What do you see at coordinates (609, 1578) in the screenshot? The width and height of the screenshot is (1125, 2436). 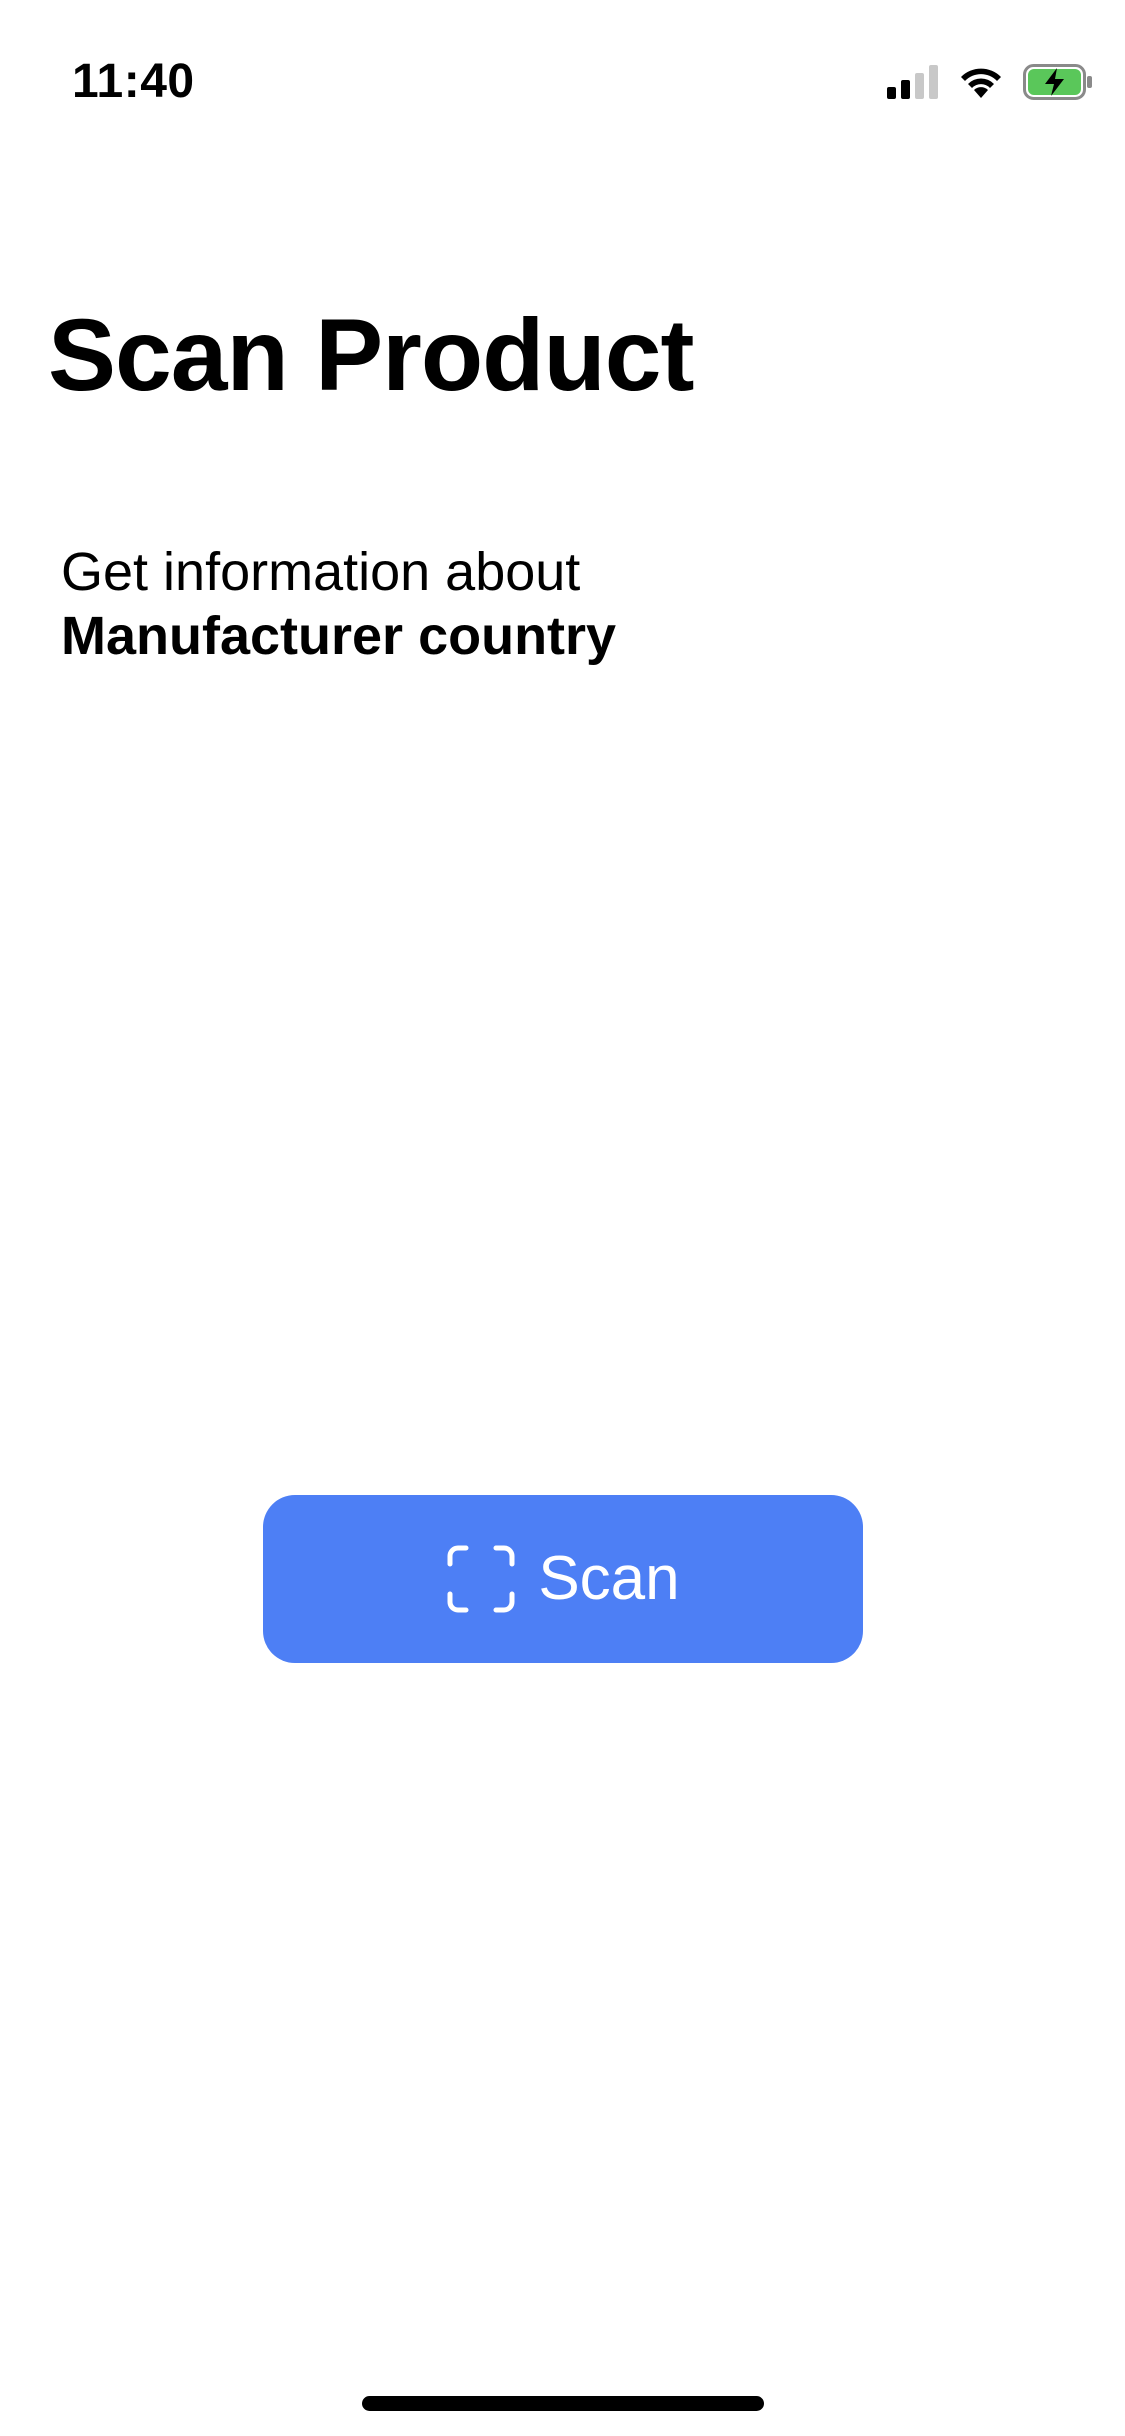 I see `scan-button-label: Scan` at bounding box center [609, 1578].